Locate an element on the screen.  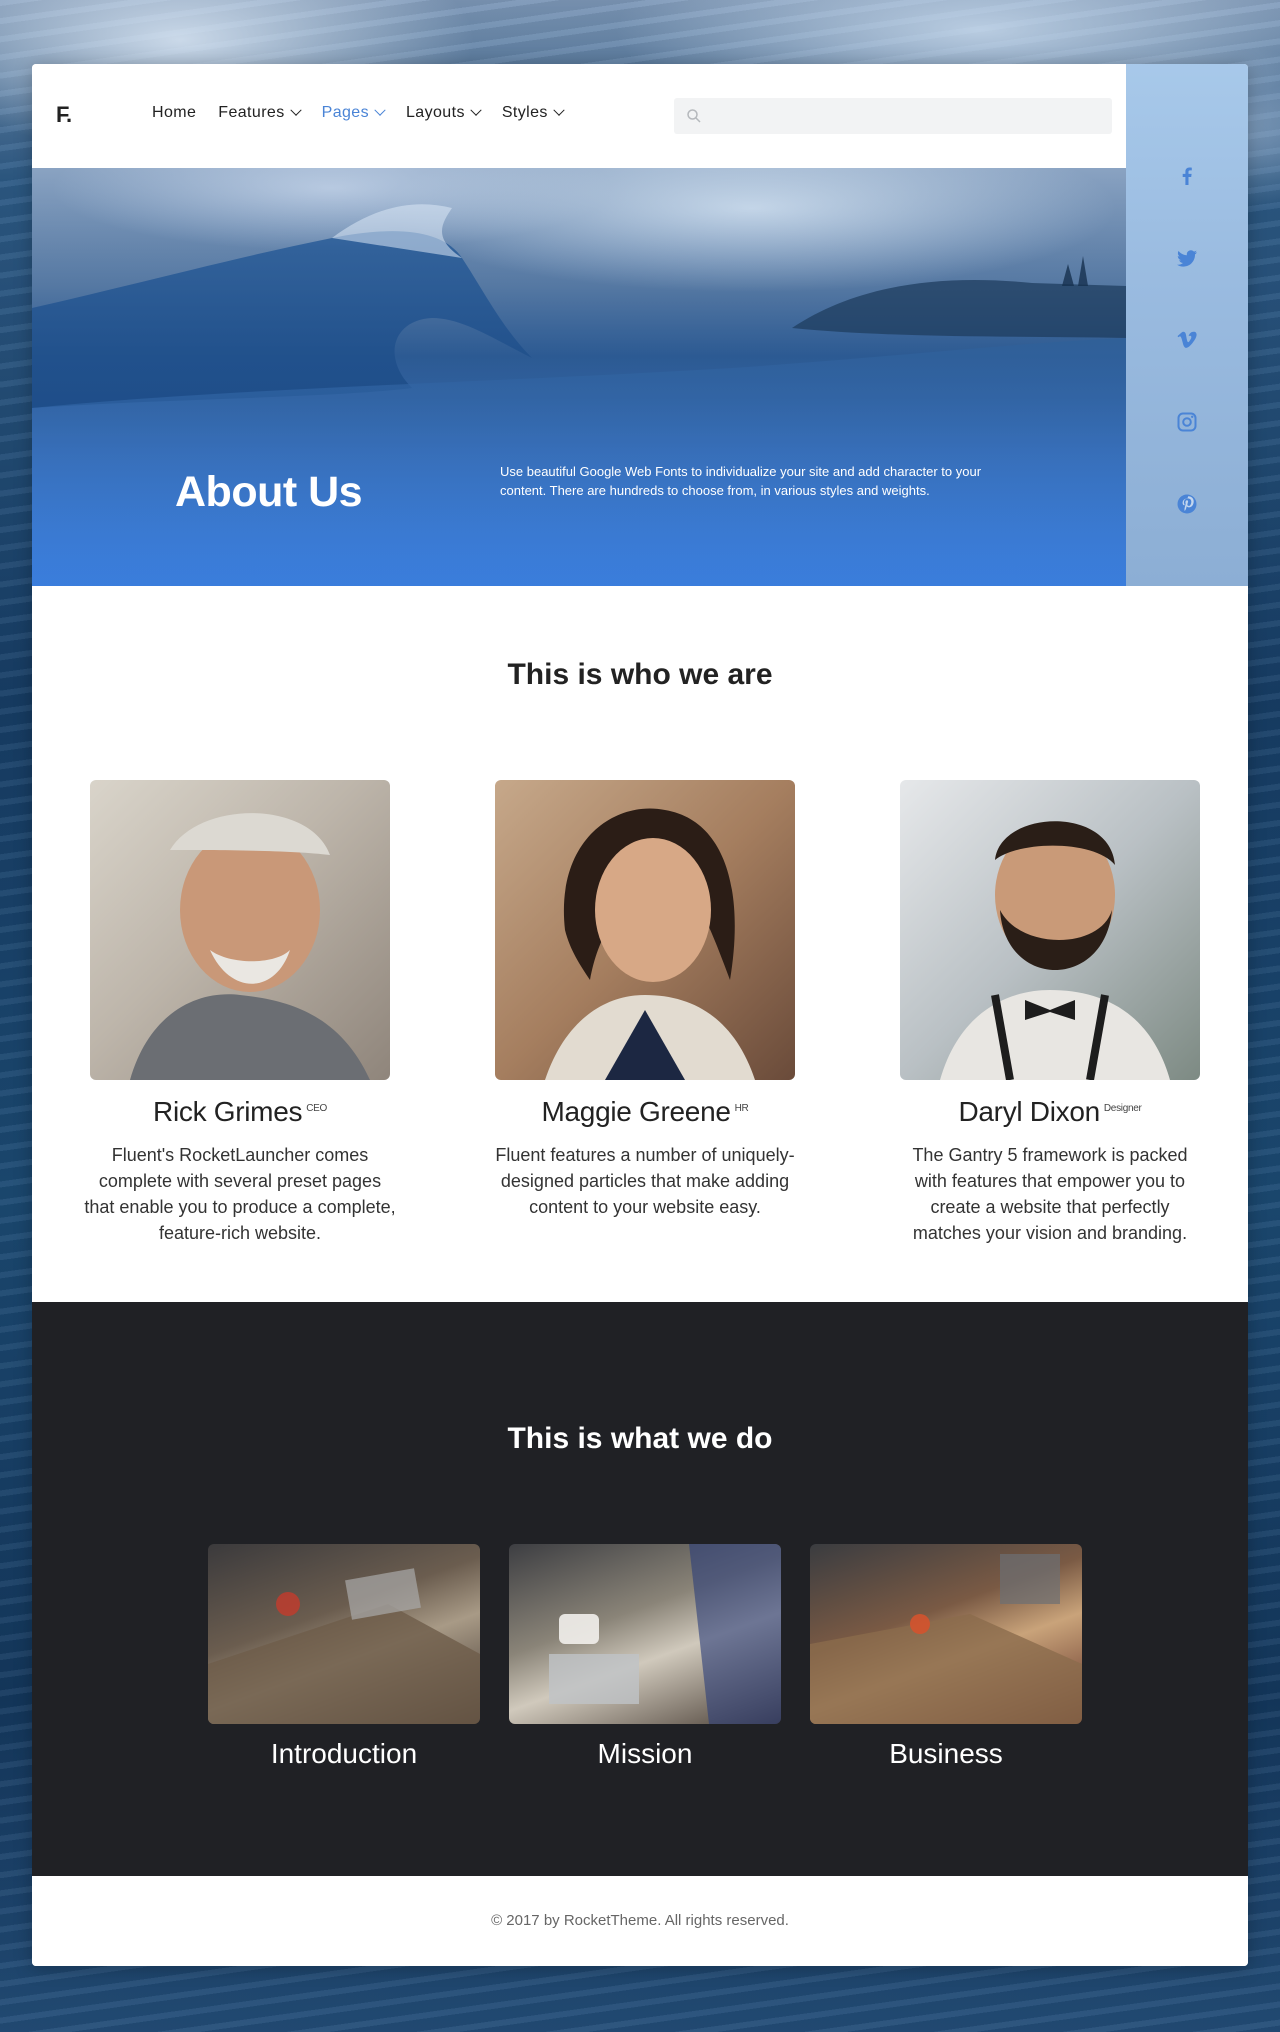
nav-item-styles: Styles is located at coordinates (533, 113).